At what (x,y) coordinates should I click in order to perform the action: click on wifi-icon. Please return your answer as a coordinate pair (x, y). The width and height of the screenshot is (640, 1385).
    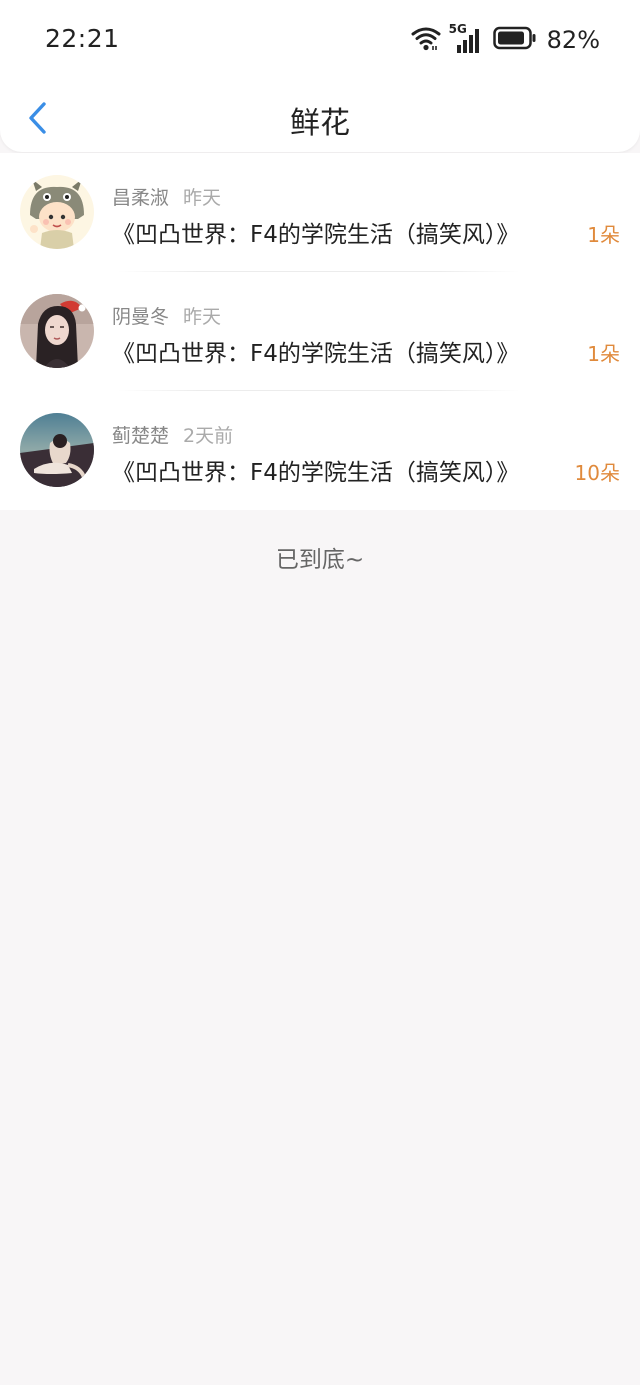
    Looking at the image, I should click on (426, 40).